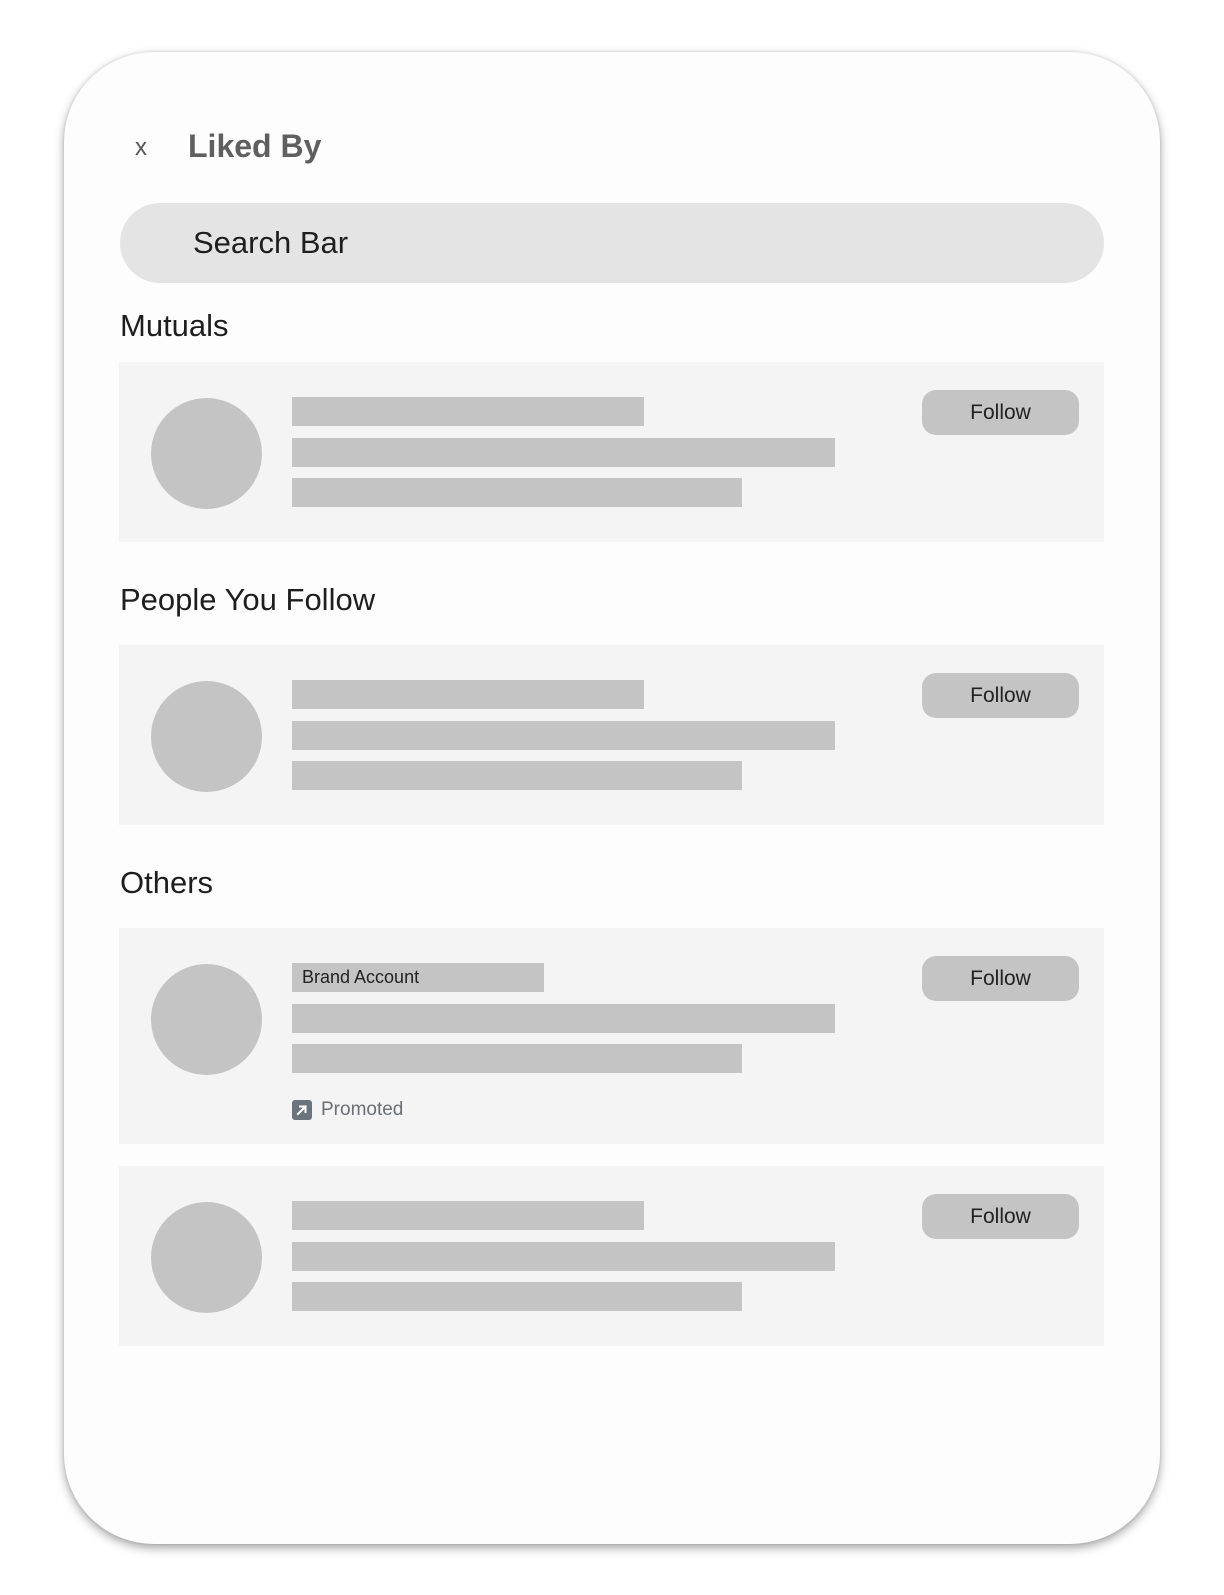  I want to click on section-title-mutuals: Mutuals, so click(174, 325).